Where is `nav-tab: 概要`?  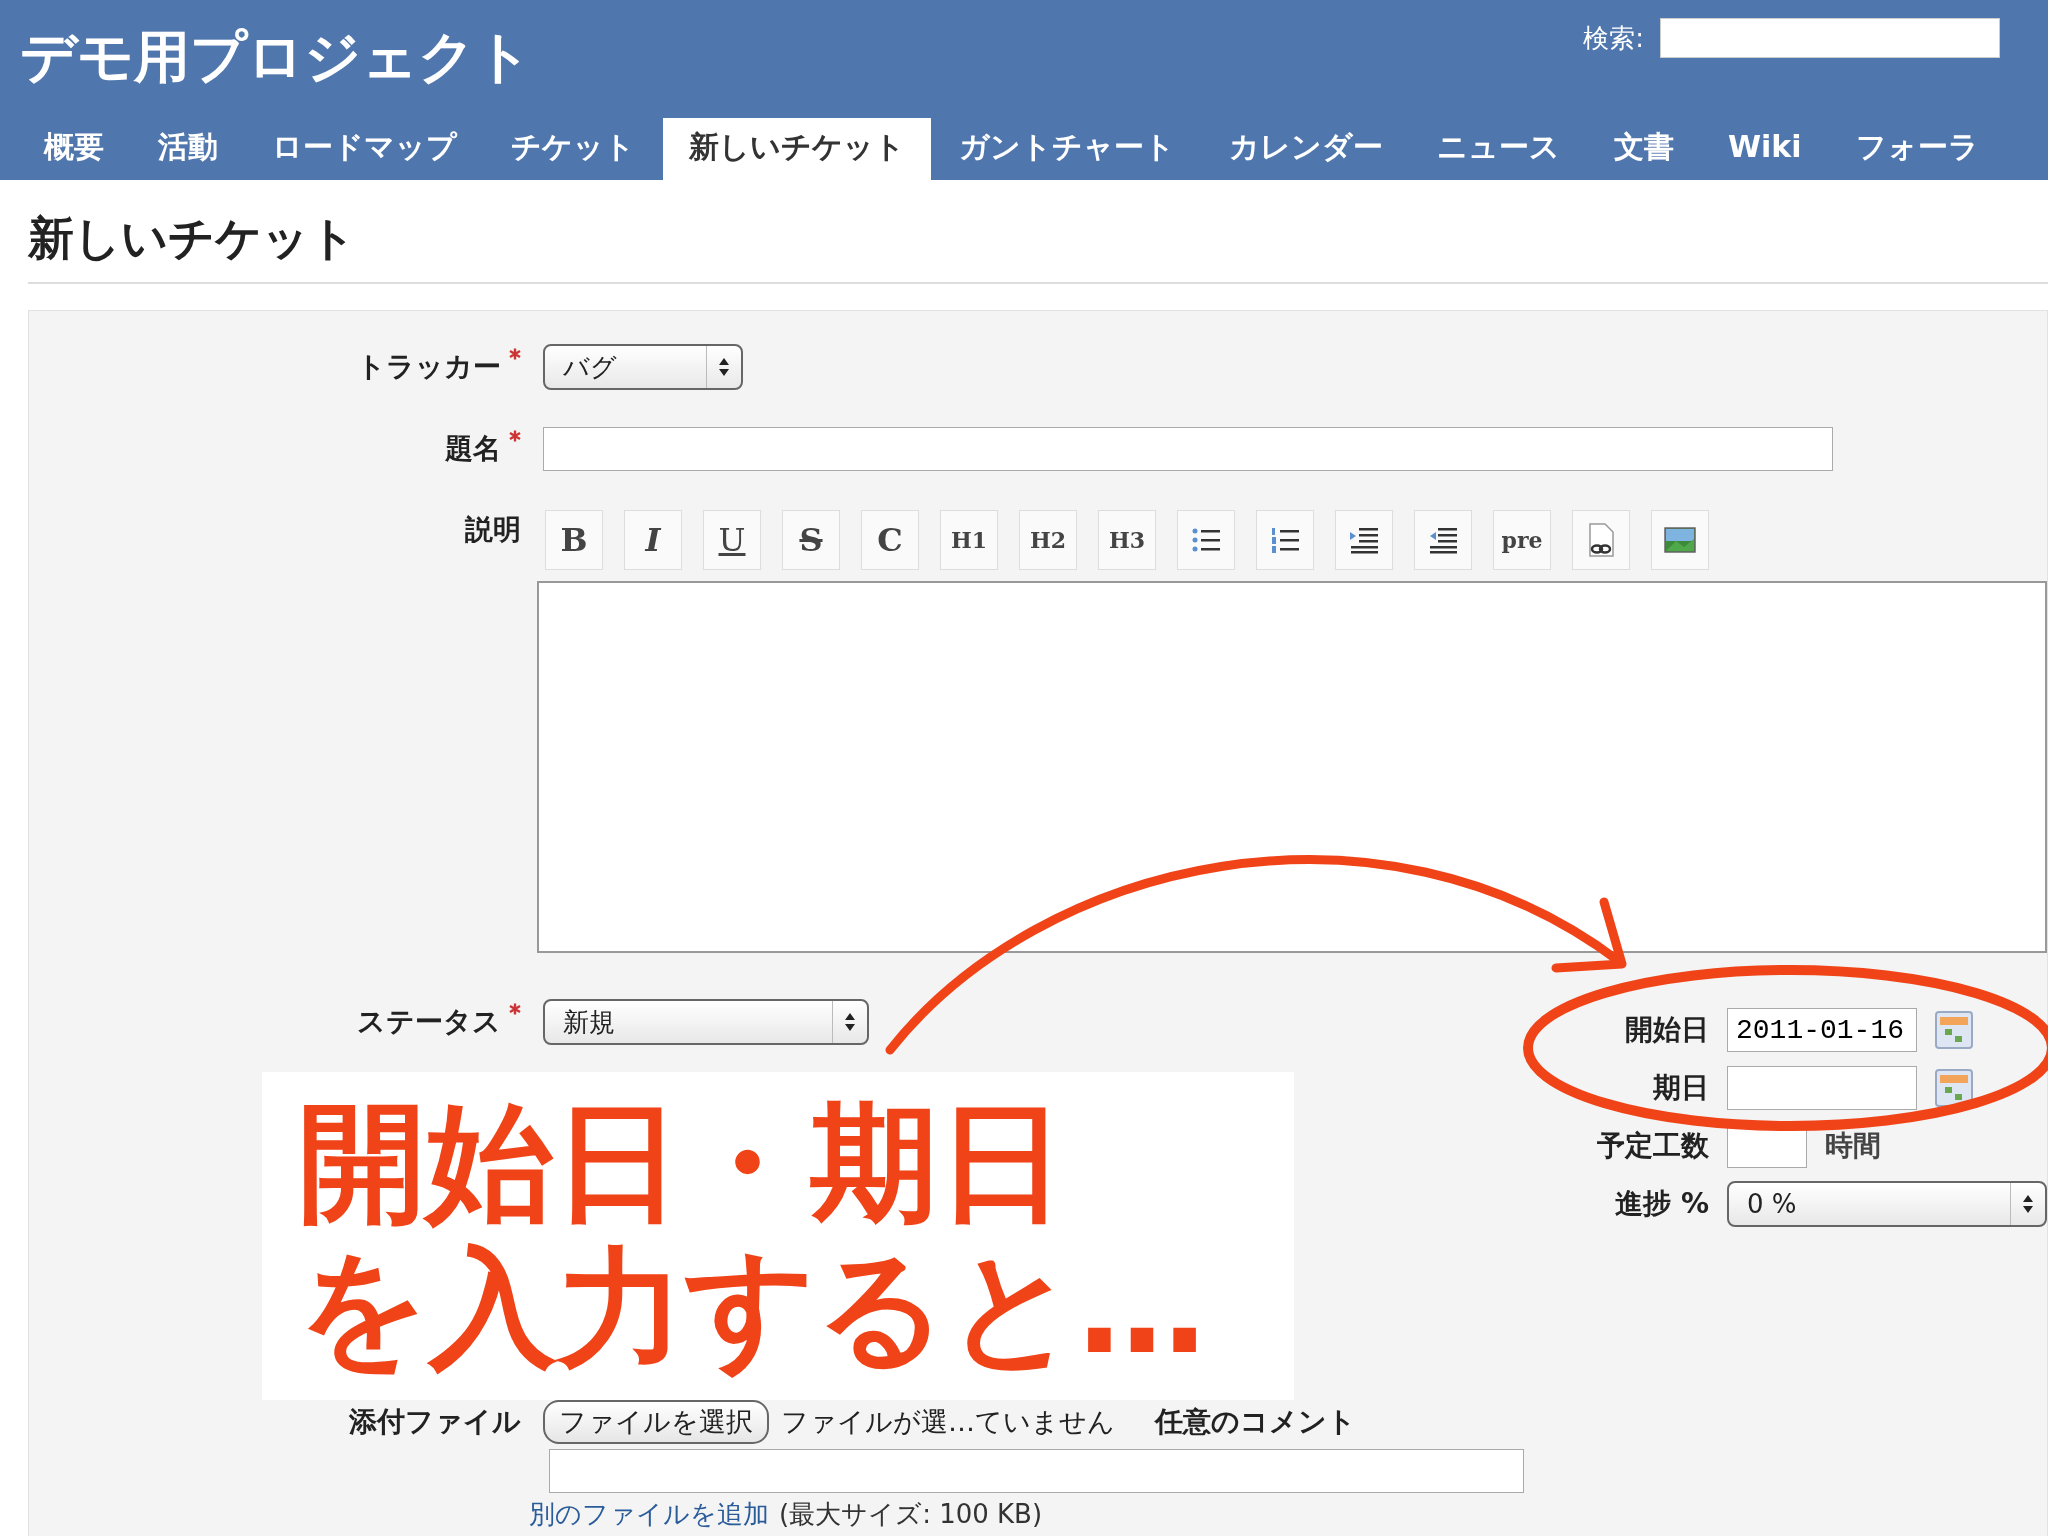 nav-tab: 概要 is located at coordinates (74, 149).